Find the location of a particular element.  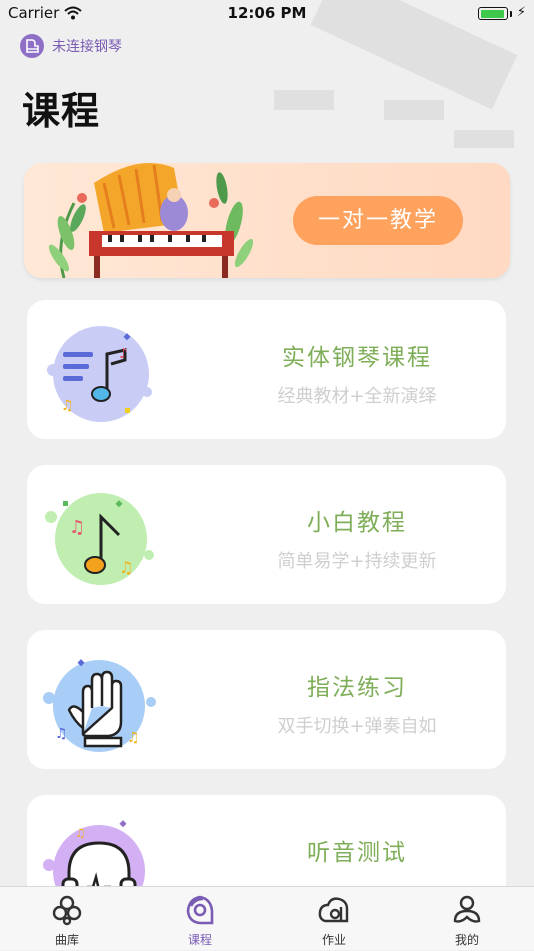

course-card-fingering: ♫ ♫ 指法练习 双手切换+弹奏自如 is located at coordinates (266, 699).